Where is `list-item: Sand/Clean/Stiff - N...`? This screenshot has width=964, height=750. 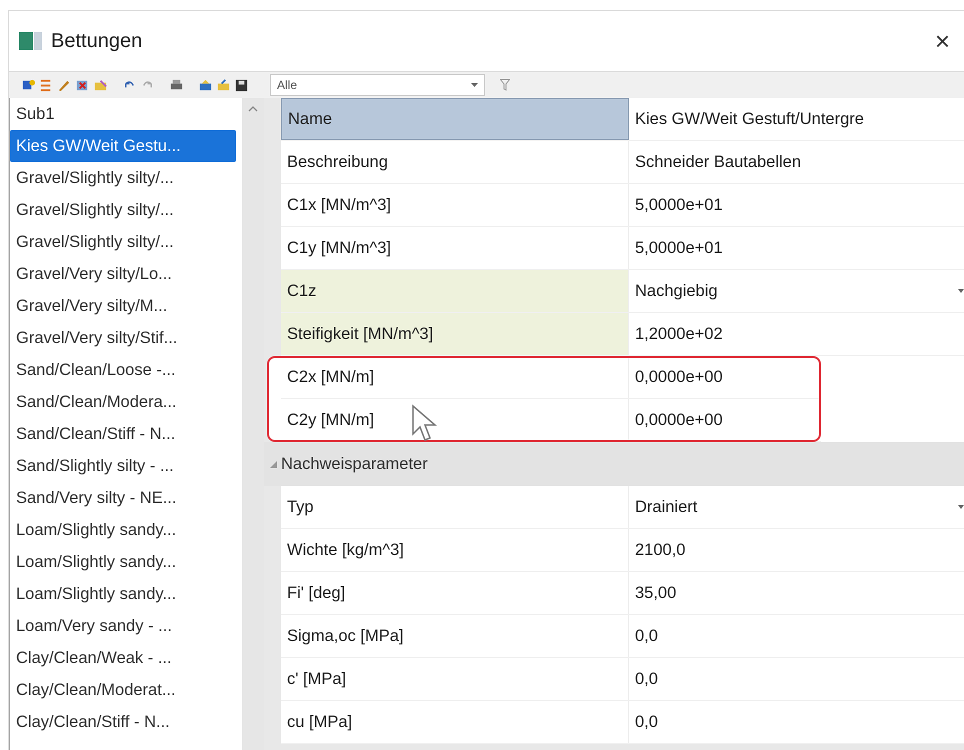 list-item: Sand/Clean/Stiff - N... is located at coordinates (123, 434).